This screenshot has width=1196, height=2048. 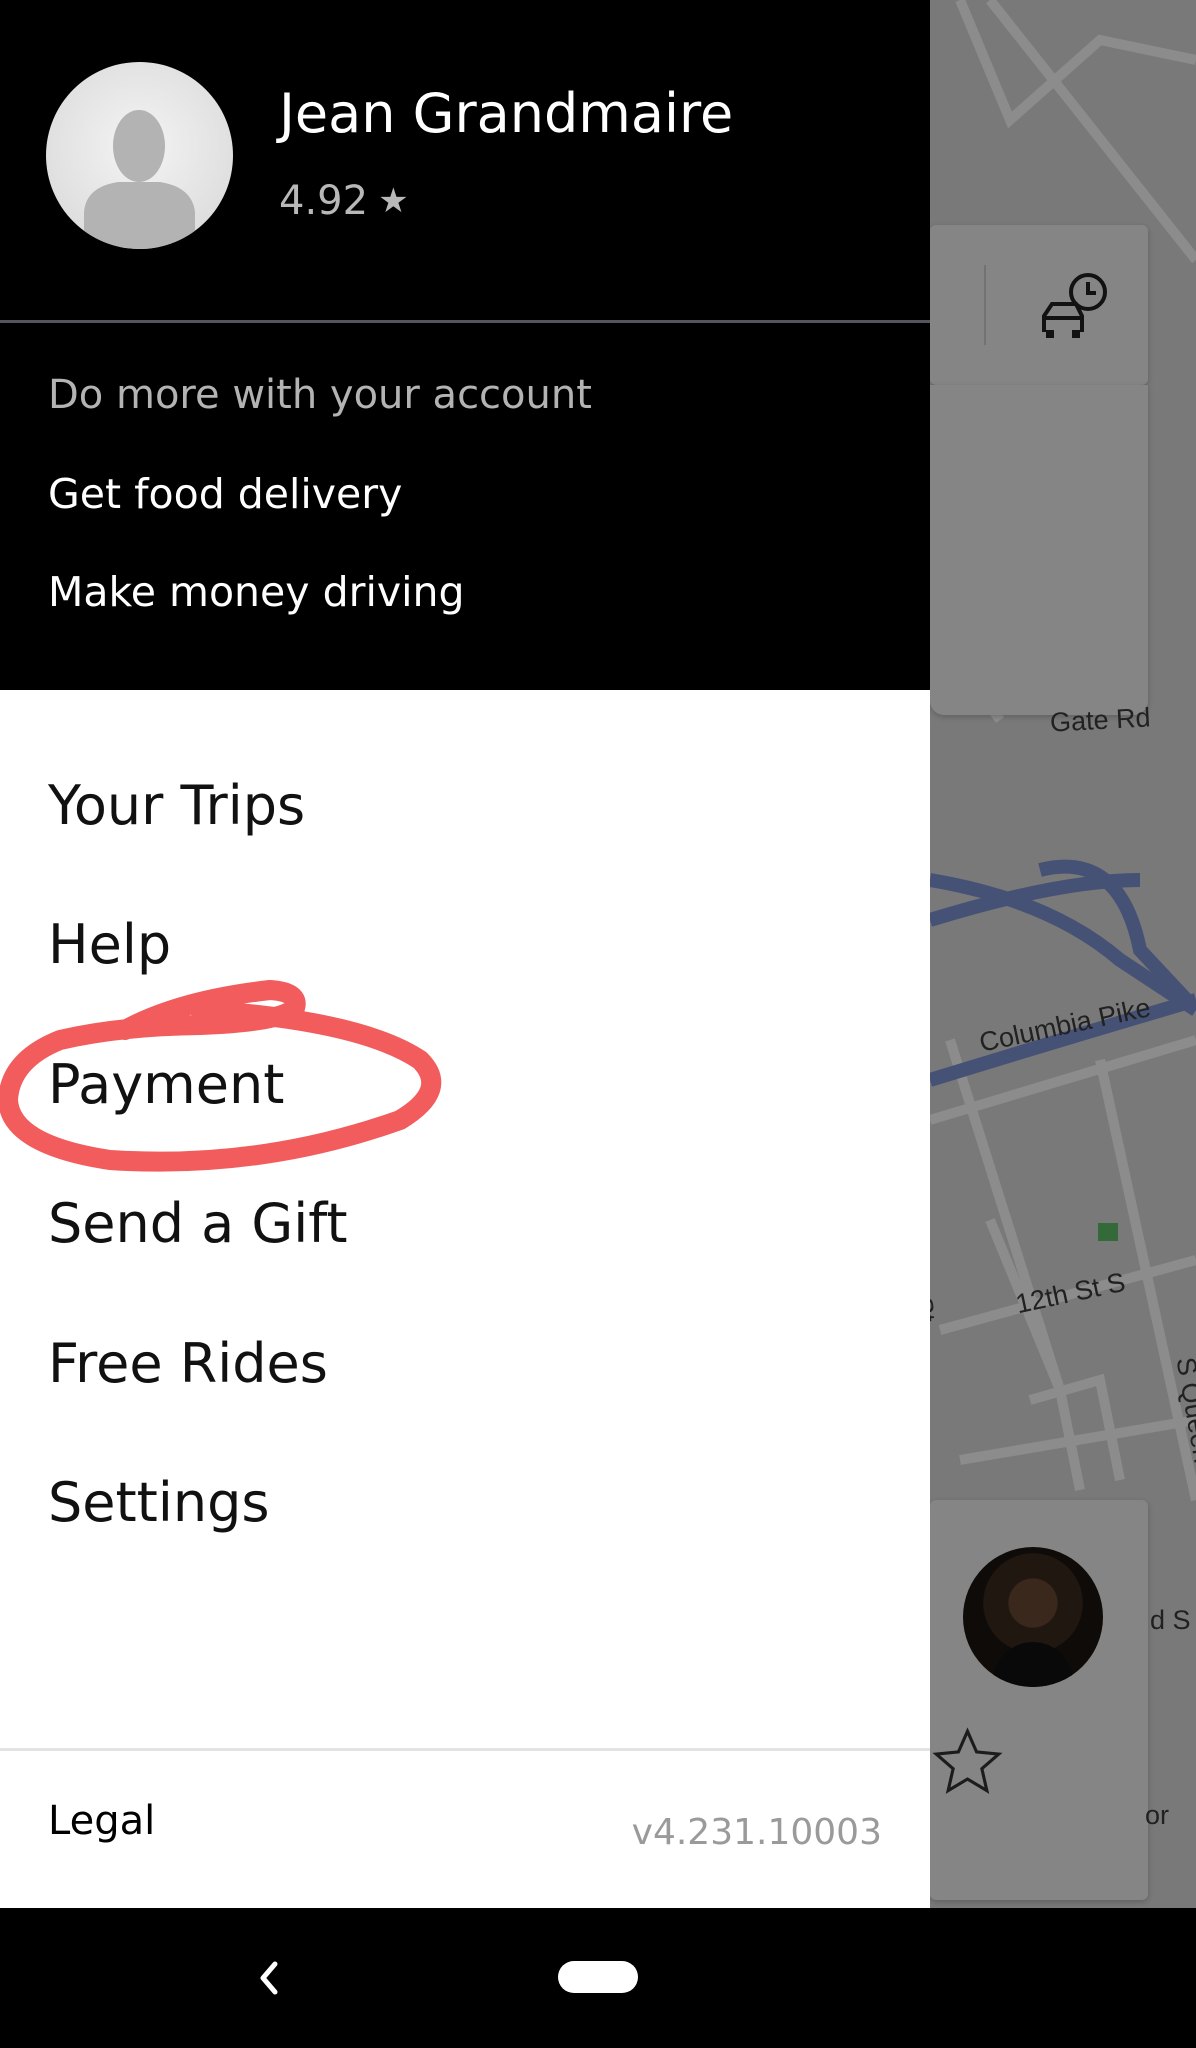 What do you see at coordinates (465, 321) in the screenshot?
I see `header-divider` at bounding box center [465, 321].